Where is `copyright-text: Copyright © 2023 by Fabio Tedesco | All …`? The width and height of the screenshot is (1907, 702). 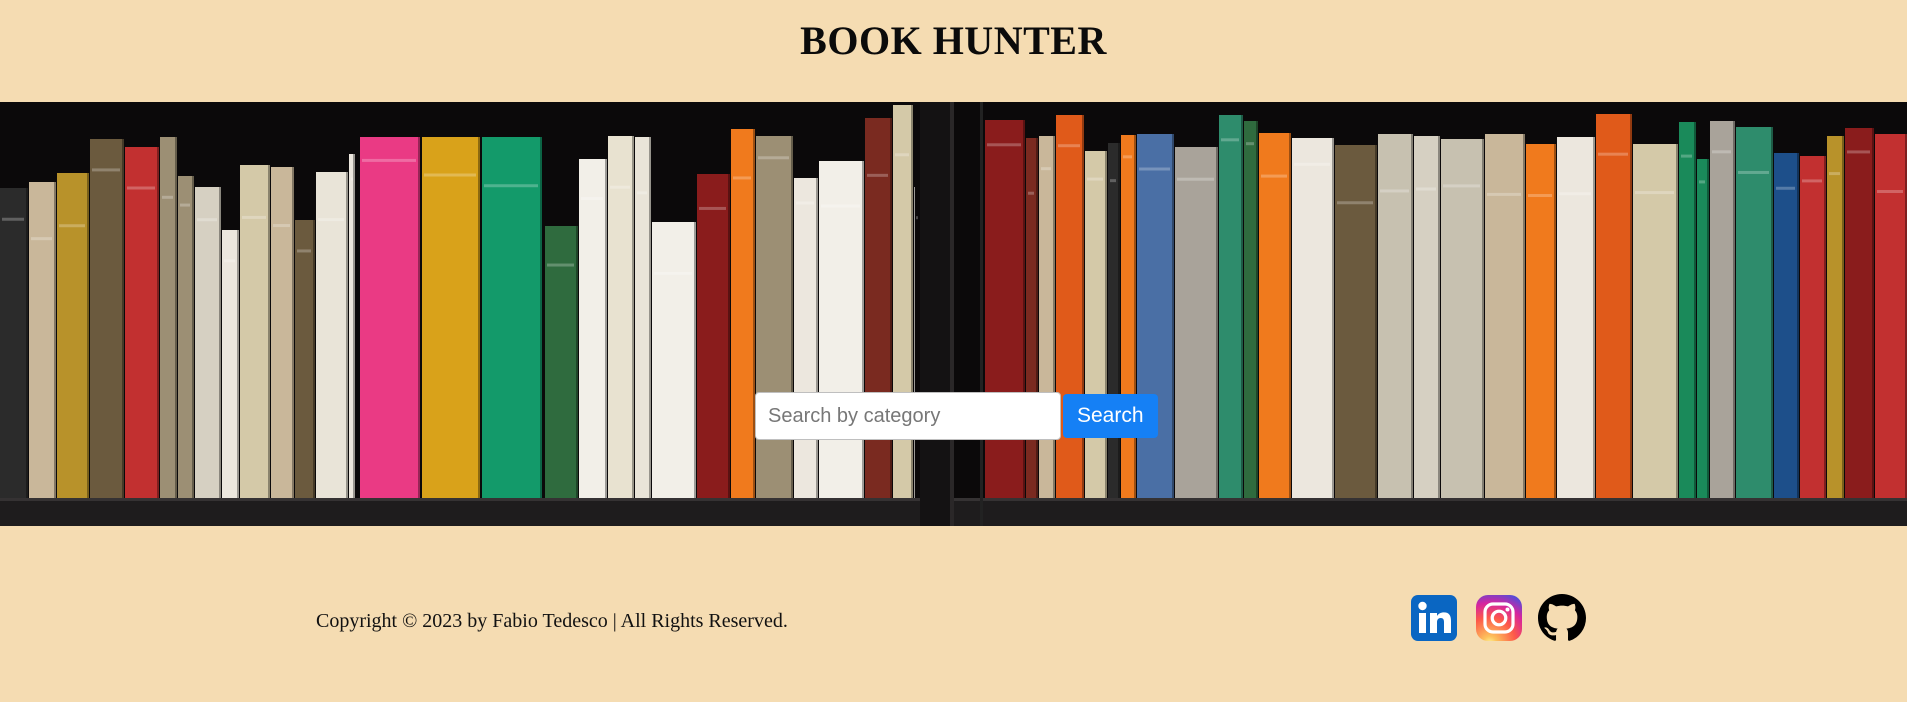
copyright-text: Copyright © 2023 by Fabio Tedesco | All … is located at coordinates (552, 621).